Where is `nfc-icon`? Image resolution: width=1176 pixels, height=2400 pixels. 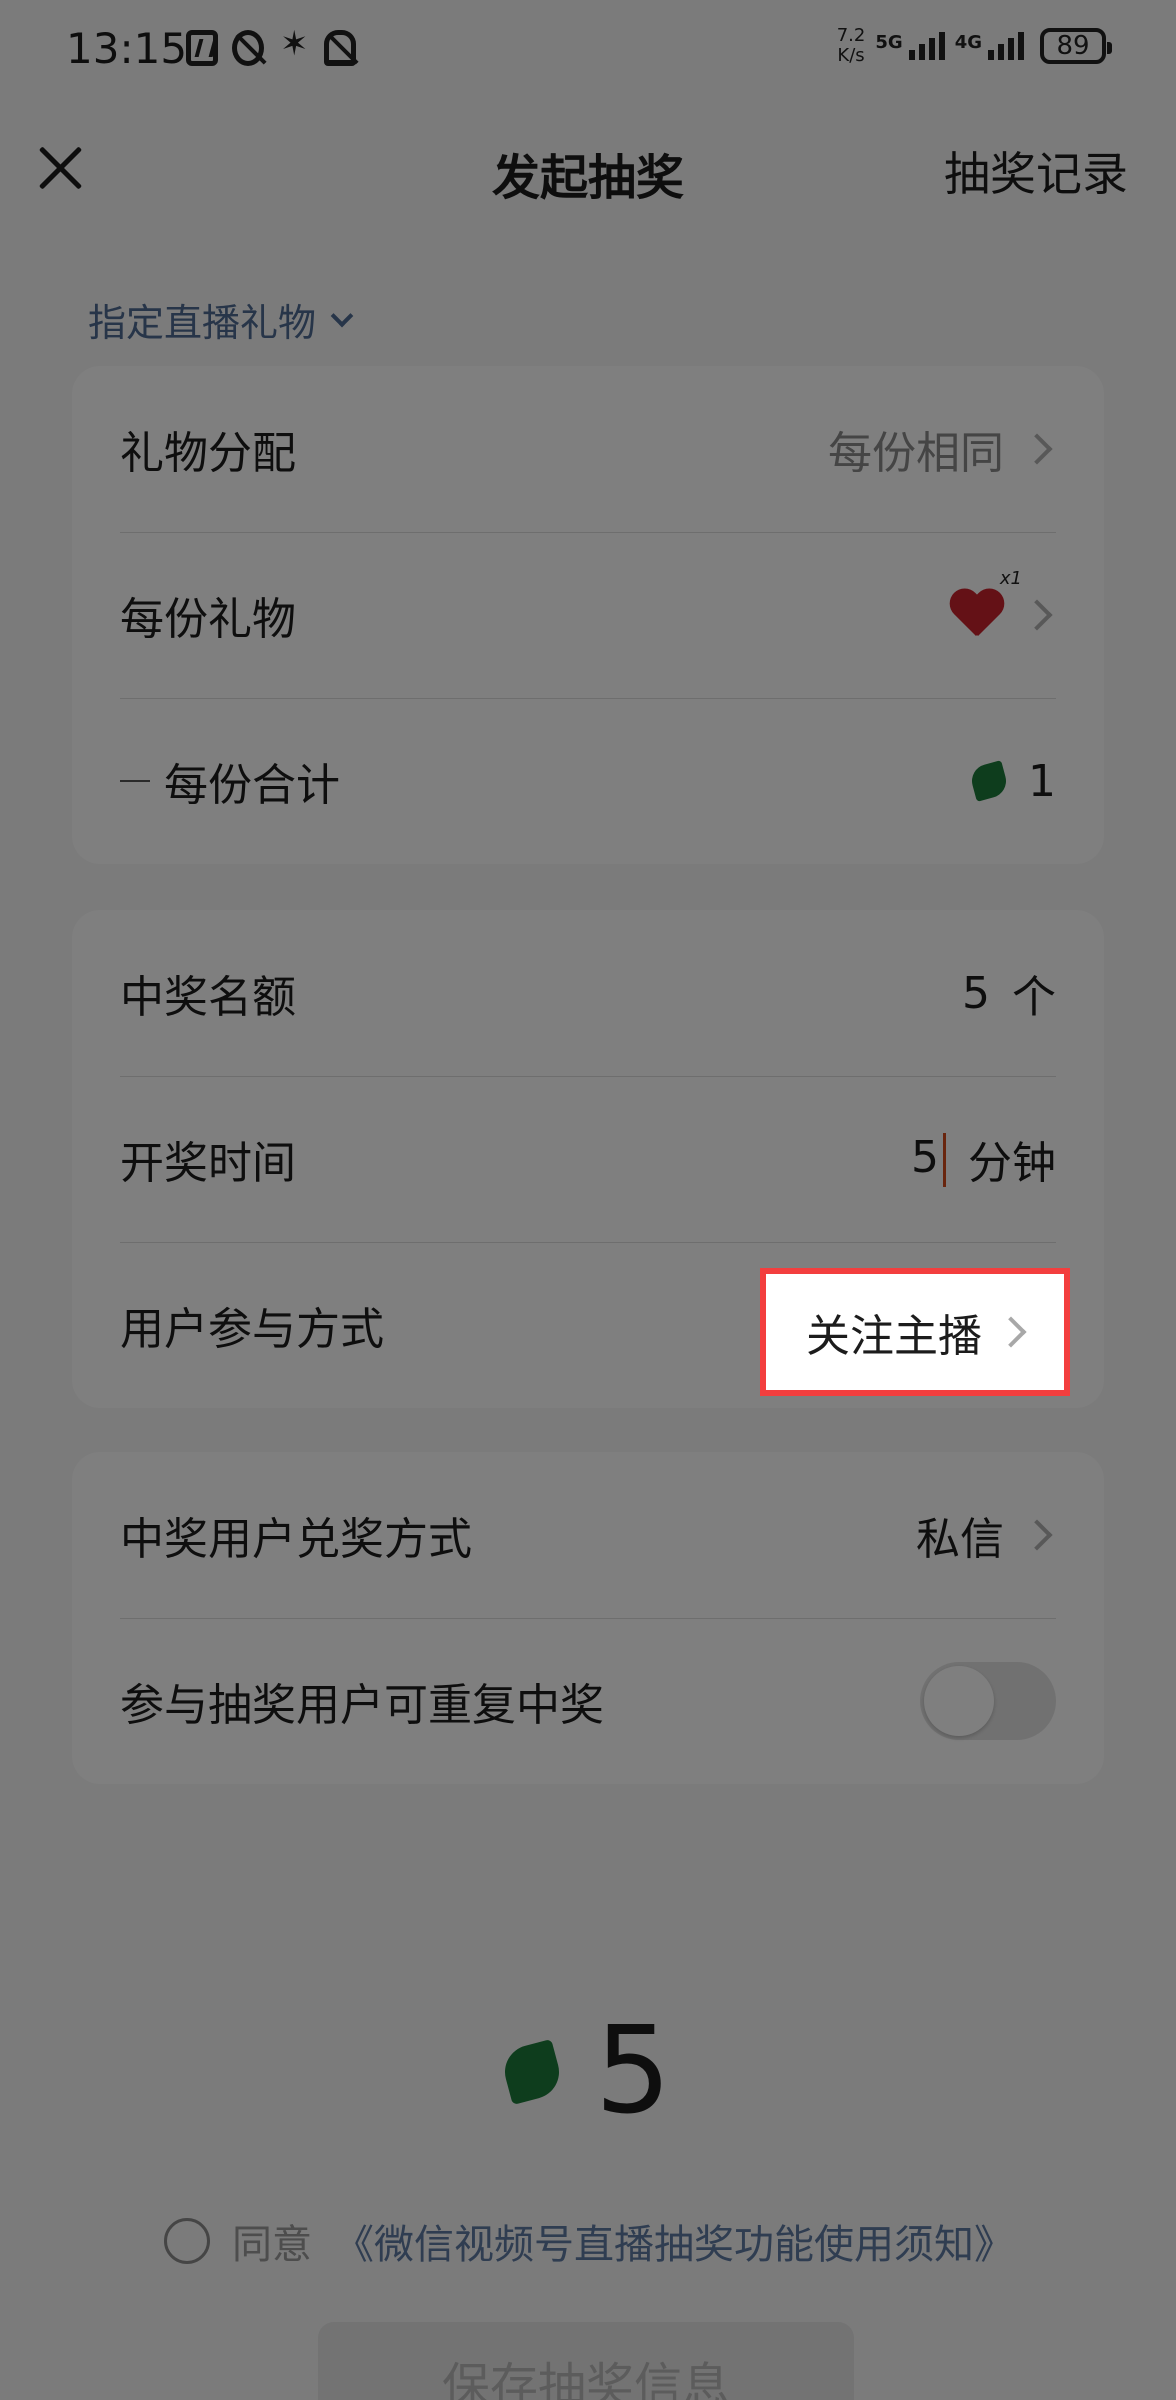
nfc-icon is located at coordinates (202, 48).